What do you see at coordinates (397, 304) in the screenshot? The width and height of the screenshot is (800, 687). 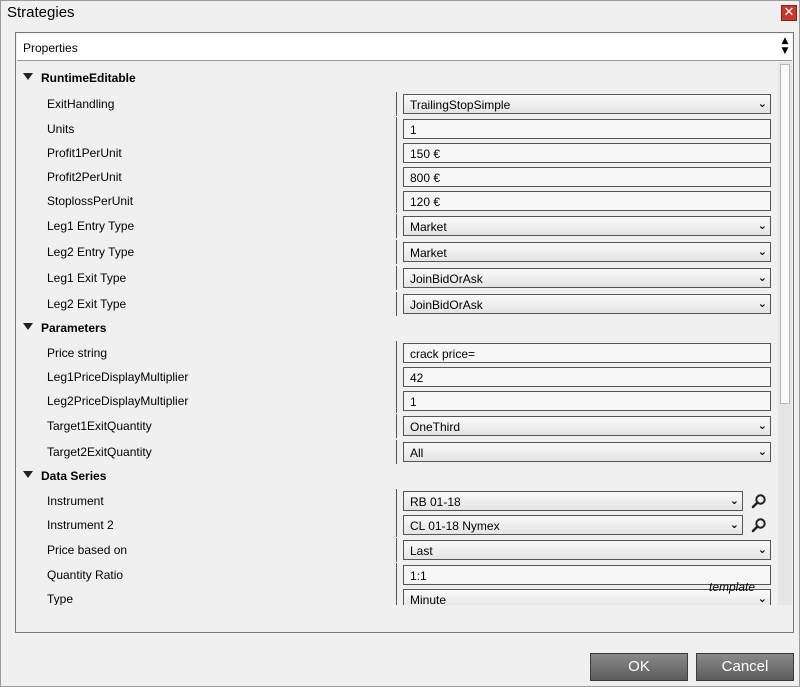 I see `row-leg2-exit: Leg2 Exit Type JoinBidOrAsk ⌄` at bounding box center [397, 304].